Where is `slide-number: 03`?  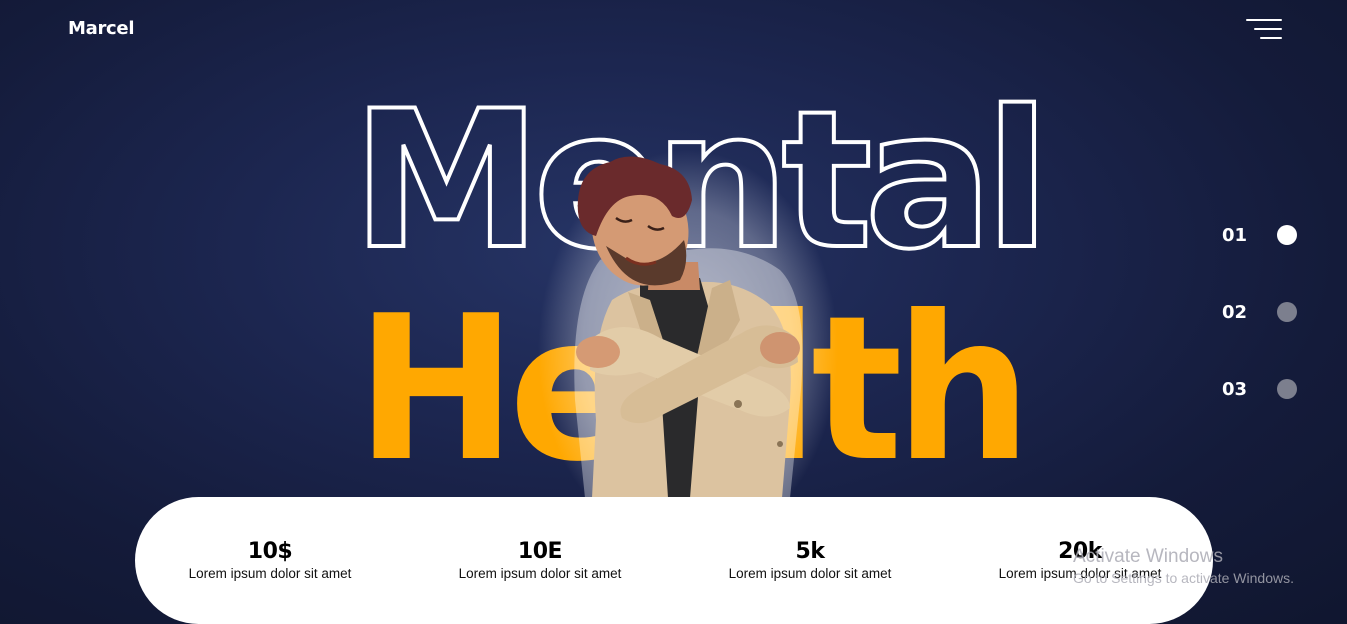
slide-number: 03 is located at coordinates (1235, 389).